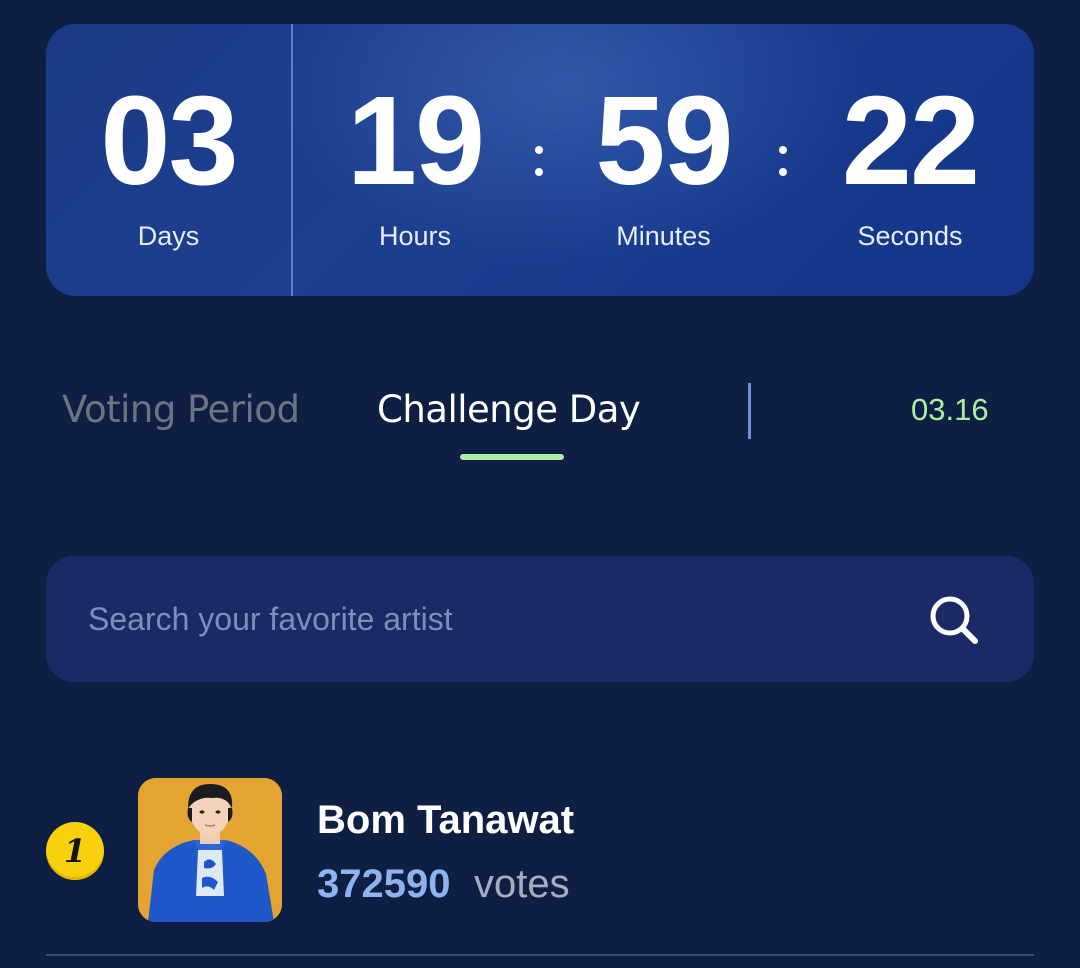 Image resolution: width=1080 pixels, height=968 pixels. Describe the element at coordinates (522, 884) in the screenshot. I see `votes-label: votes` at that location.